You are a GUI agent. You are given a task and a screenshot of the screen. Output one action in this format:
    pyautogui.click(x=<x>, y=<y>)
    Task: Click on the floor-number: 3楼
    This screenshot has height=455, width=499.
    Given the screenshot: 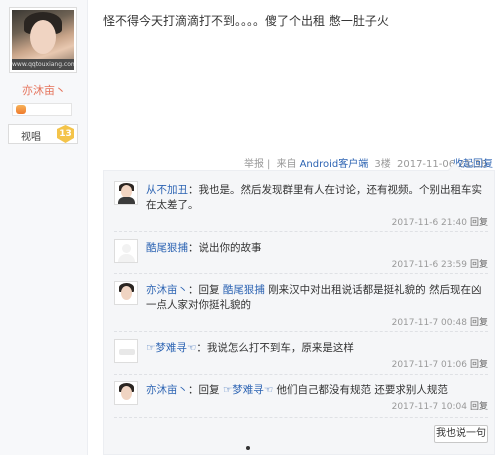 What is the action you would take?
    pyautogui.click(x=382, y=164)
    